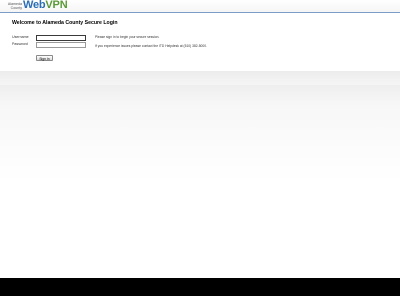 This screenshot has width=400, height=296. What do you see at coordinates (61, 38) in the screenshot?
I see `username-input` at bounding box center [61, 38].